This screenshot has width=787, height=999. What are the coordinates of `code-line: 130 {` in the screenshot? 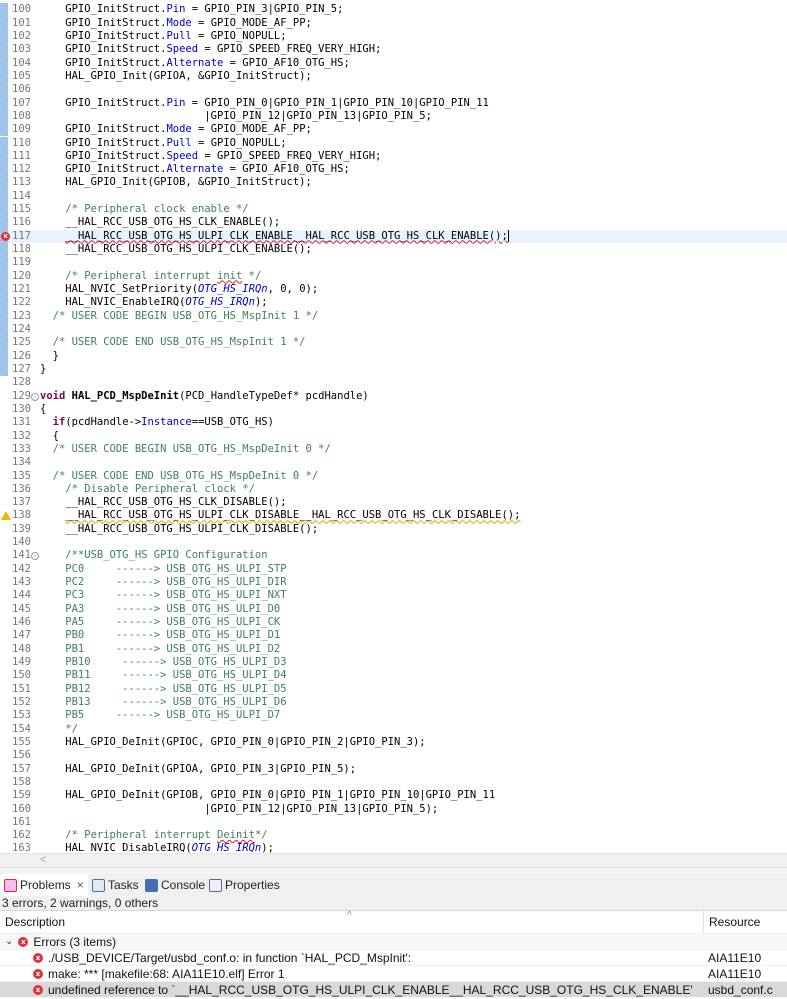 It's located at (393, 409).